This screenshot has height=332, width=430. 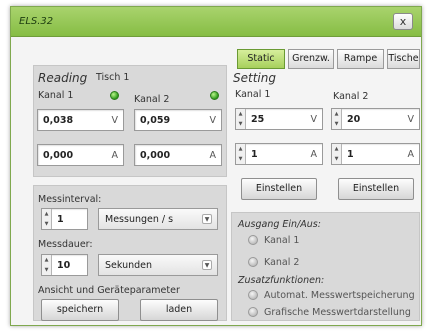 What do you see at coordinates (213, 155) in the screenshot?
I see `kanal2-current-unit: A` at bounding box center [213, 155].